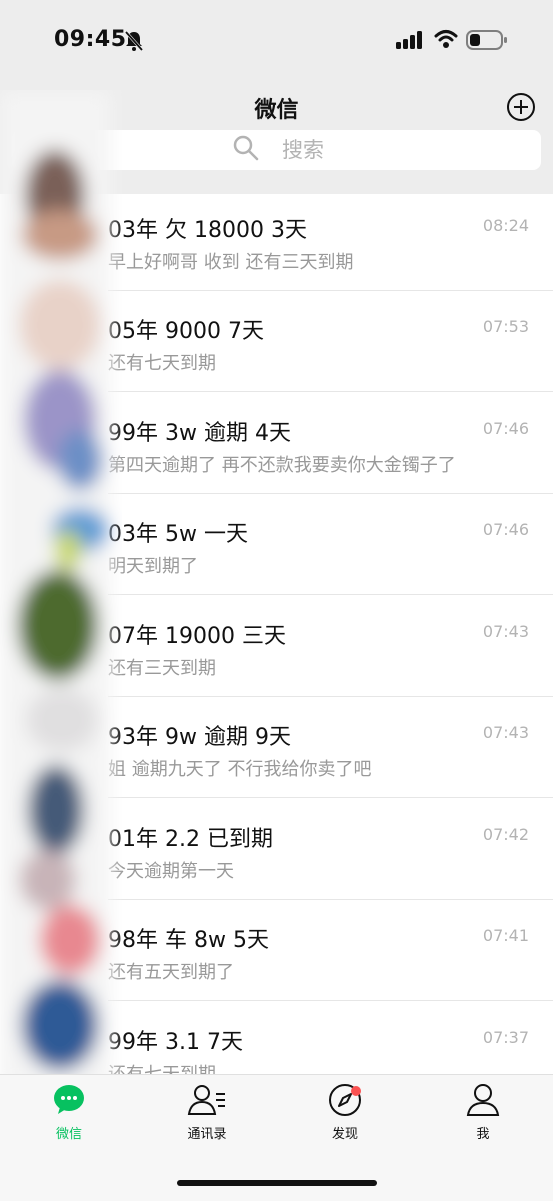 This screenshot has height=1201, width=553. Describe the element at coordinates (162, 668) in the screenshot. I see `chat-last-message: 还有三天到期` at that location.